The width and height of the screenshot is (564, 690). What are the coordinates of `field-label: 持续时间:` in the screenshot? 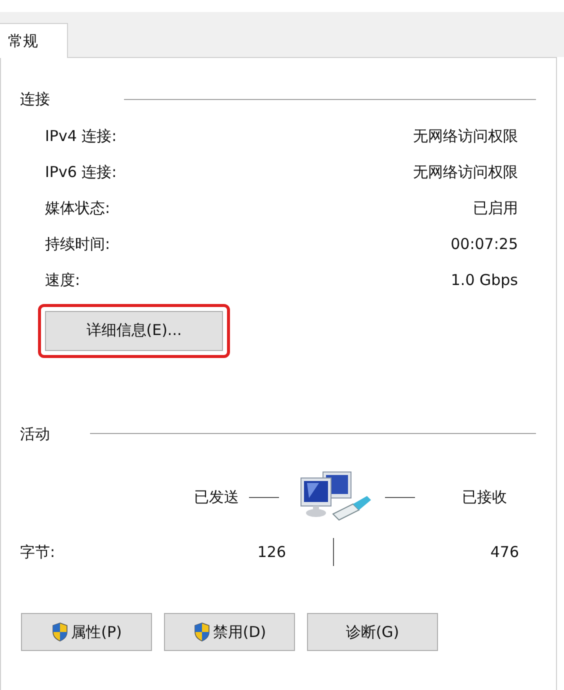 It's located at (77, 245).